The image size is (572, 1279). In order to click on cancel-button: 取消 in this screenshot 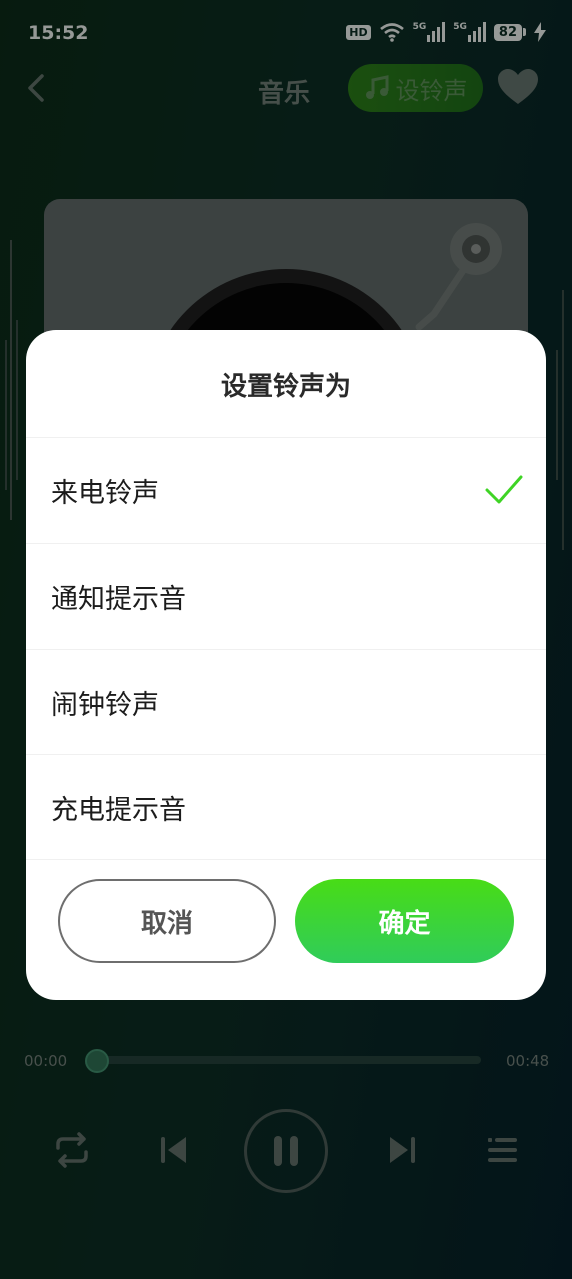, I will do `click(167, 921)`.